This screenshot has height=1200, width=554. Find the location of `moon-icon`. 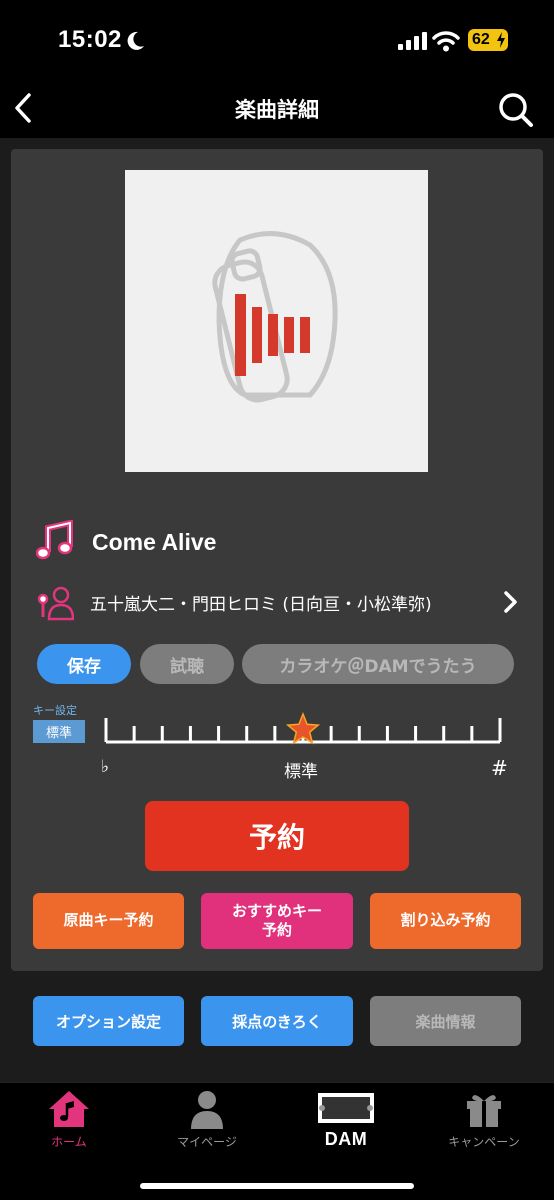

moon-icon is located at coordinates (135, 40).